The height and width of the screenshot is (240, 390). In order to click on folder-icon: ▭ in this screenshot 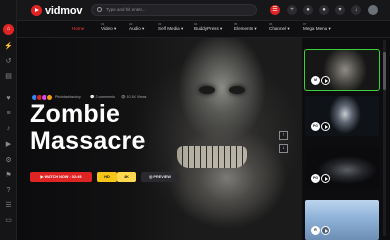, I will do `click(8, 220)`.